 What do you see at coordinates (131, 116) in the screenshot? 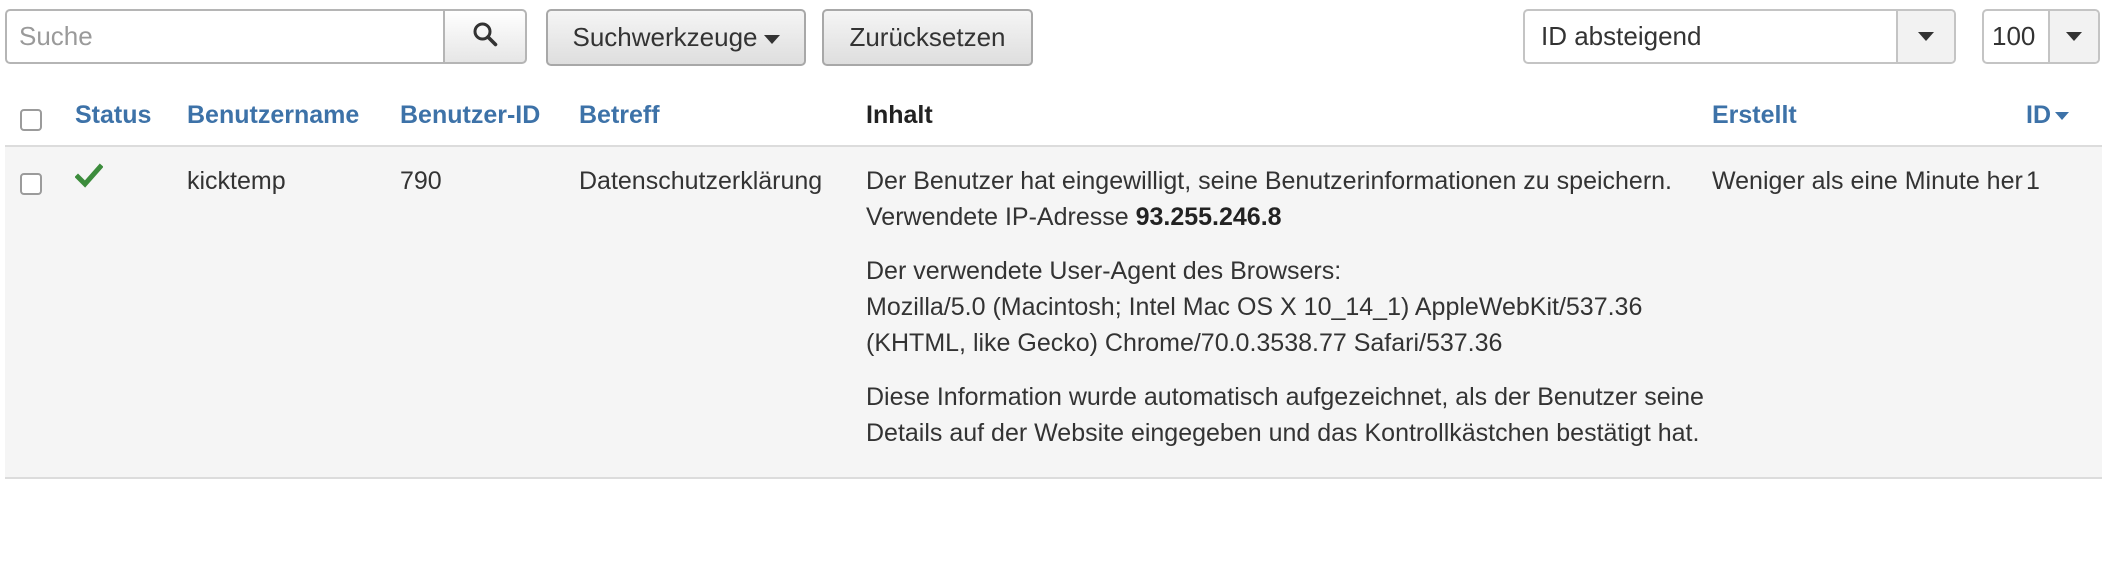
I see `header-status: Status` at bounding box center [131, 116].